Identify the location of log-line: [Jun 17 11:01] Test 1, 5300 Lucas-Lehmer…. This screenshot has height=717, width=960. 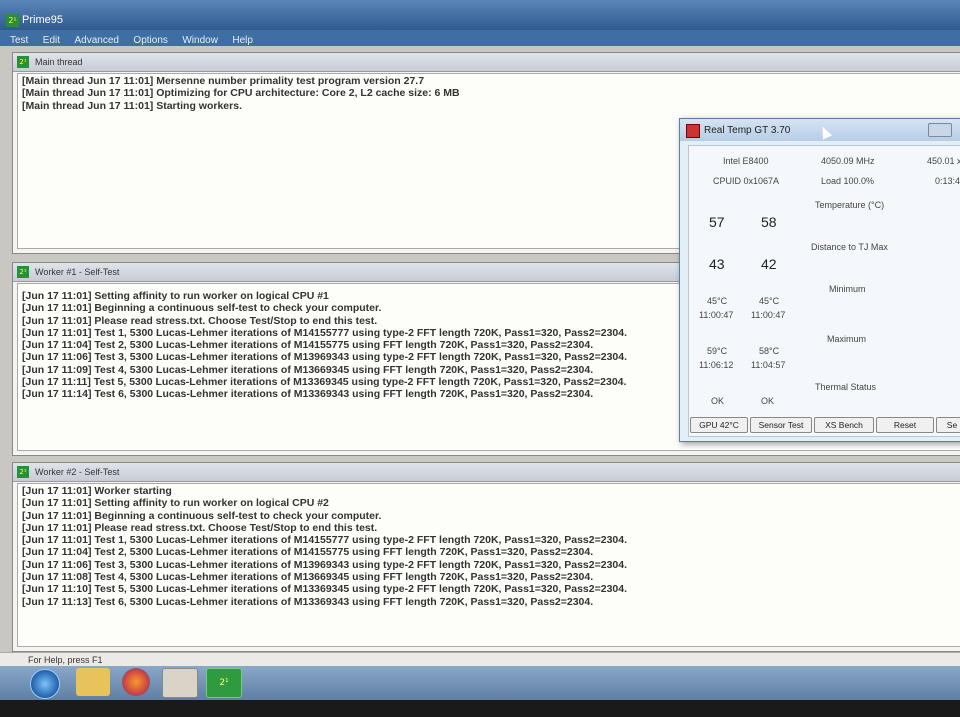
(325, 540).